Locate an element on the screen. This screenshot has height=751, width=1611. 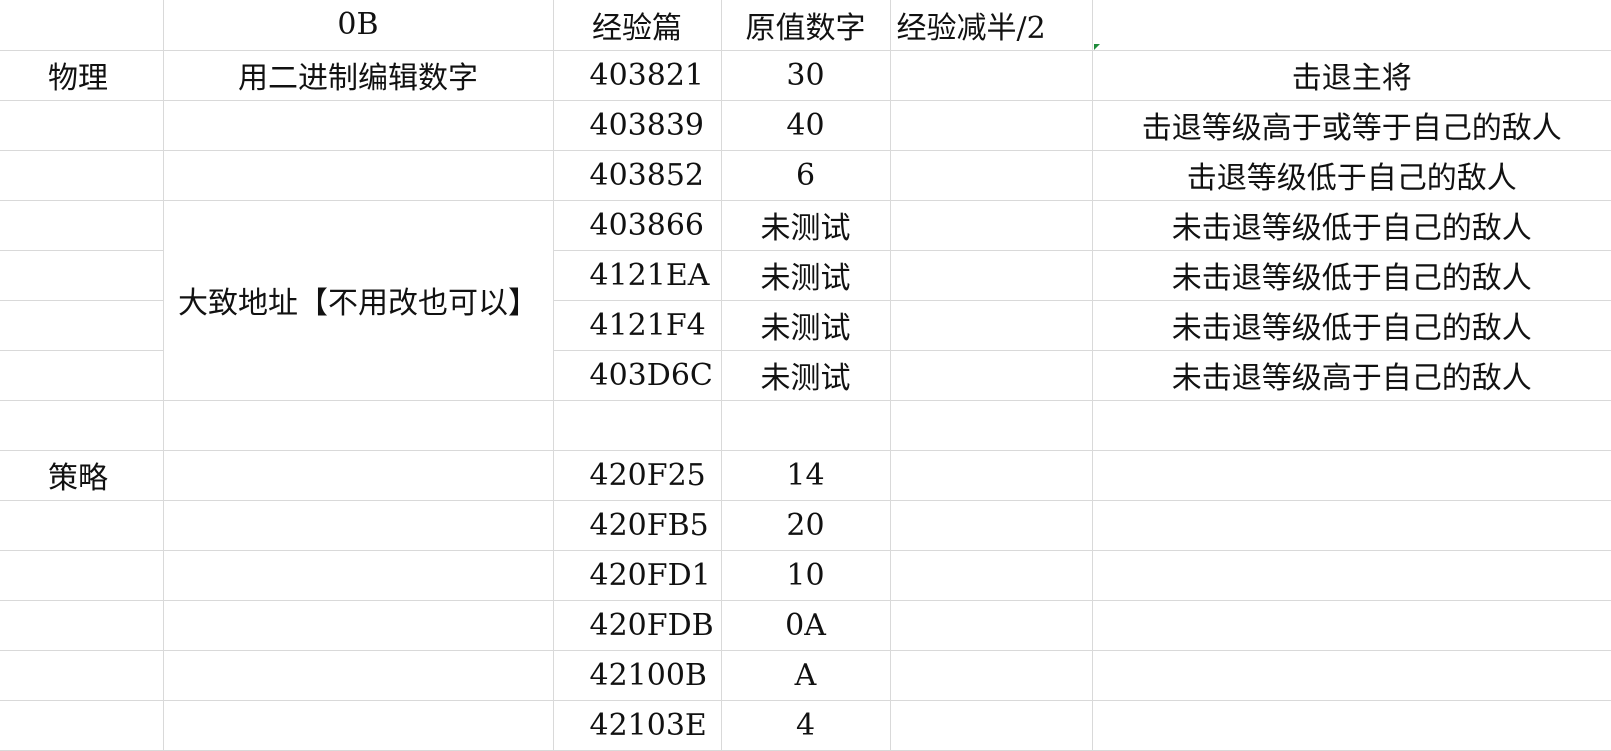
table-row: 403839 40 击退等级高于或等于自己的敌人 is located at coordinates (805, 125).